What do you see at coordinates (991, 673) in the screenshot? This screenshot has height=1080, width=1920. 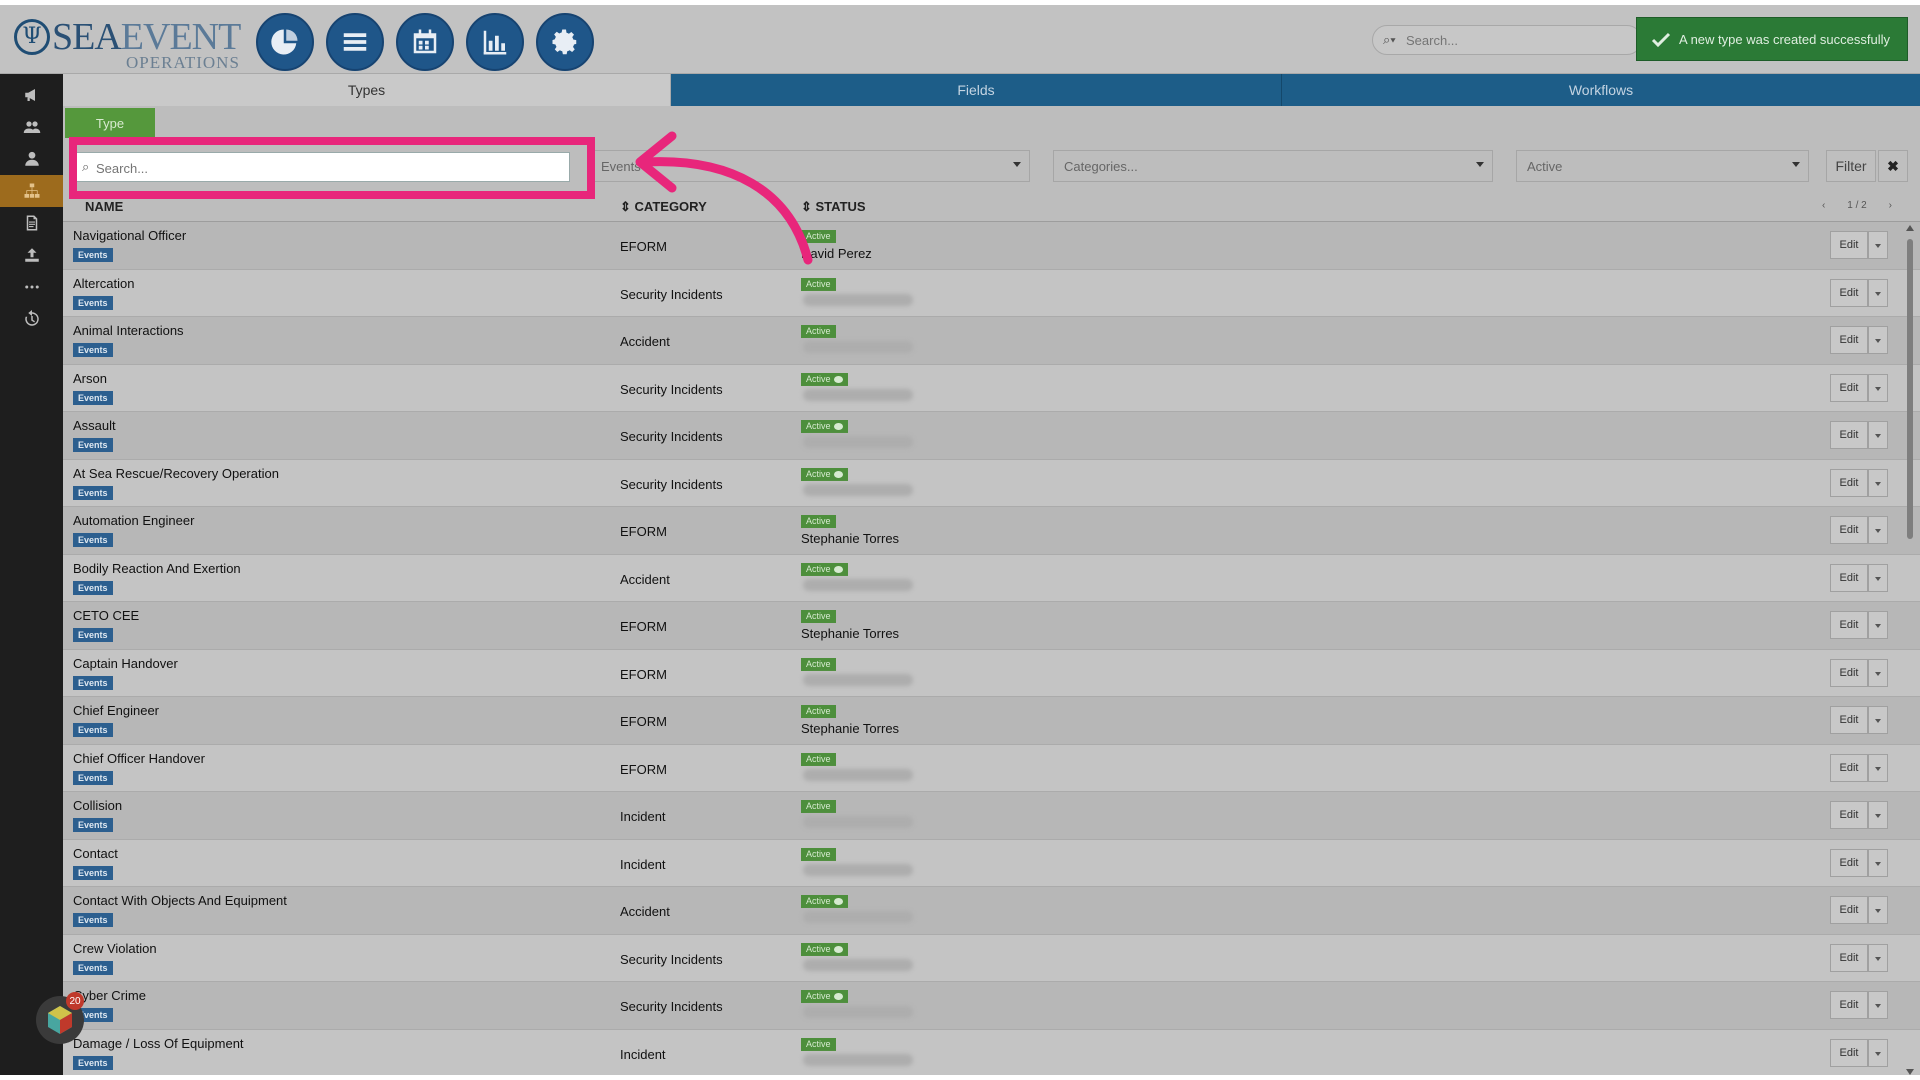 I see `table-row: Captain Handover Events EFORM Active Edit` at bounding box center [991, 673].